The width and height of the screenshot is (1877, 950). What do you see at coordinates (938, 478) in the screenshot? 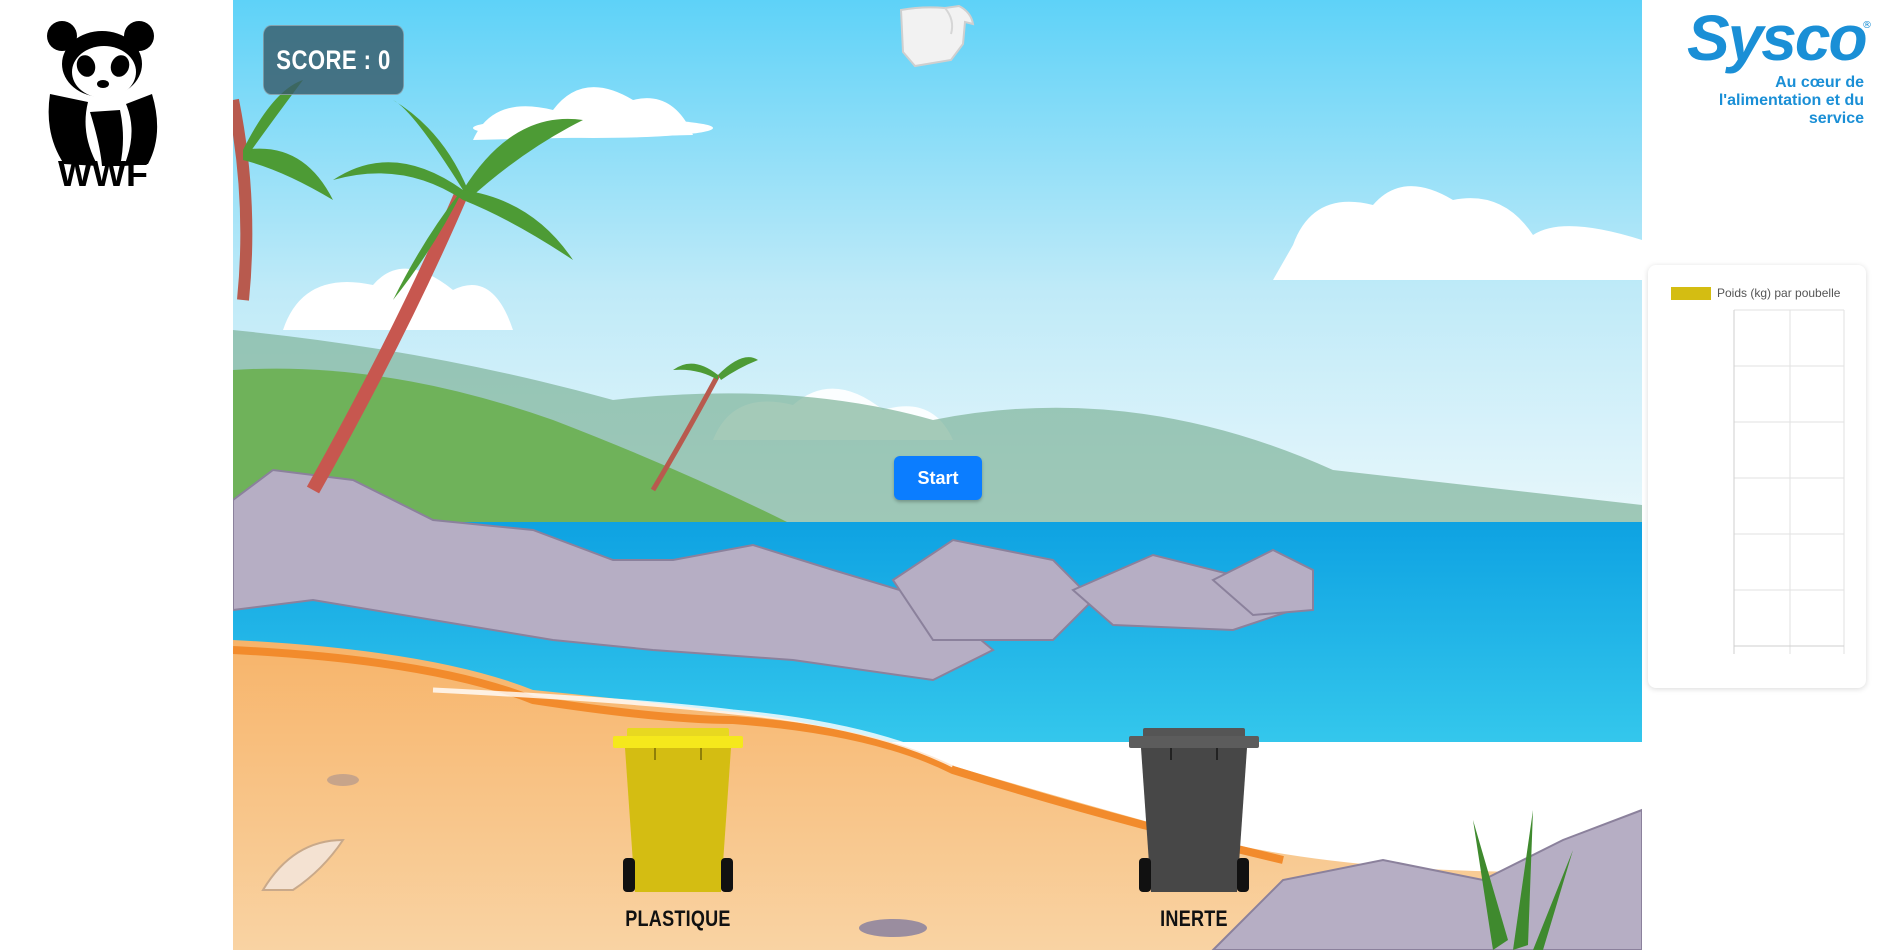
I see `start-button: Start` at bounding box center [938, 478].